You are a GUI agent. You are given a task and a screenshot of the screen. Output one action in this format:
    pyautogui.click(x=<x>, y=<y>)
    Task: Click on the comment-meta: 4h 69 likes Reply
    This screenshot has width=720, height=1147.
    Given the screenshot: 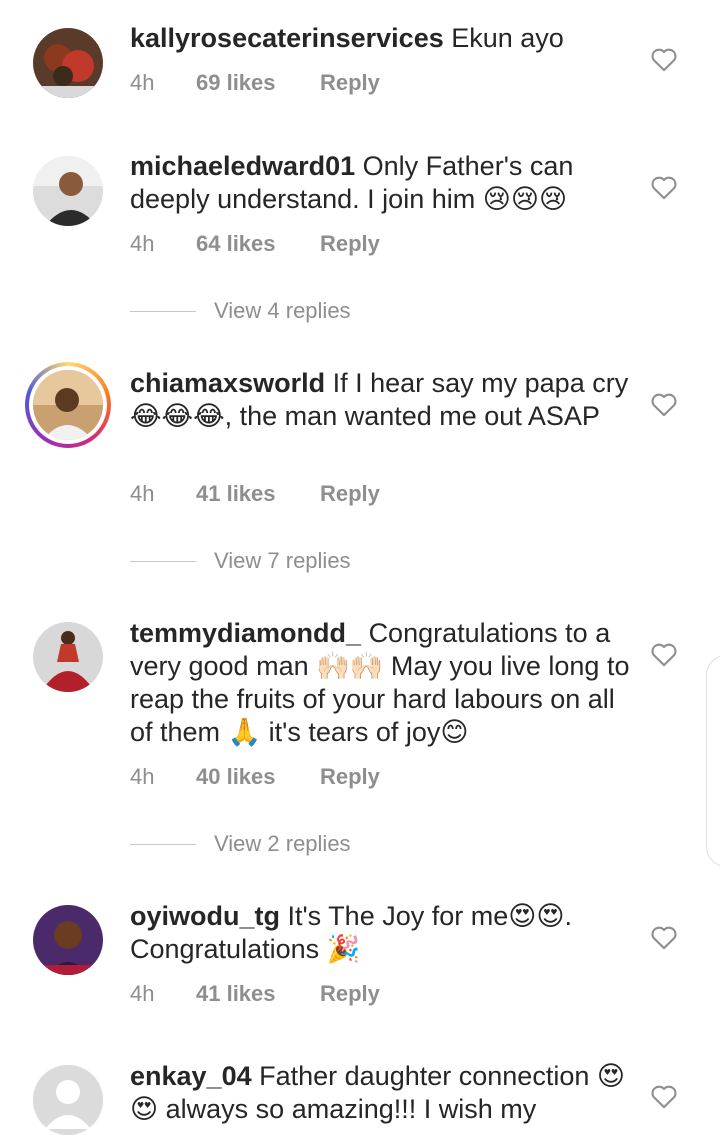 What is the action you would take?
    pyautogui.click(x=255, y=83)
    